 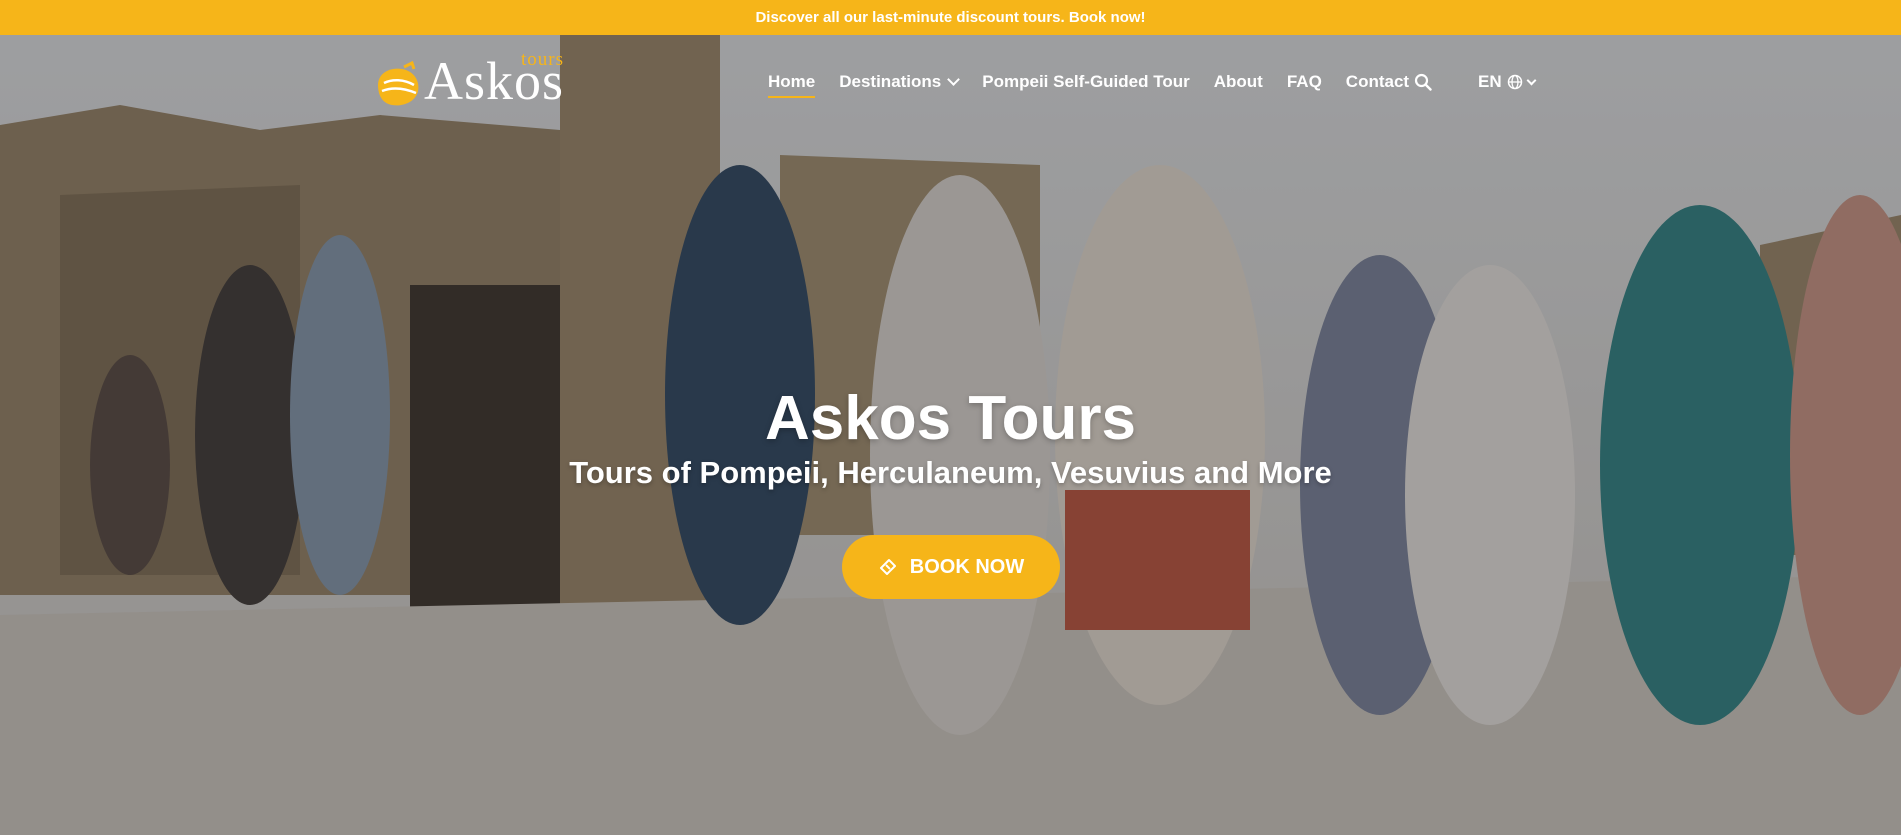 What do you see at coordinates (543, 59) in the screenshot?
I see `logo-sub-text: tours` at bounding box center [543, 59].